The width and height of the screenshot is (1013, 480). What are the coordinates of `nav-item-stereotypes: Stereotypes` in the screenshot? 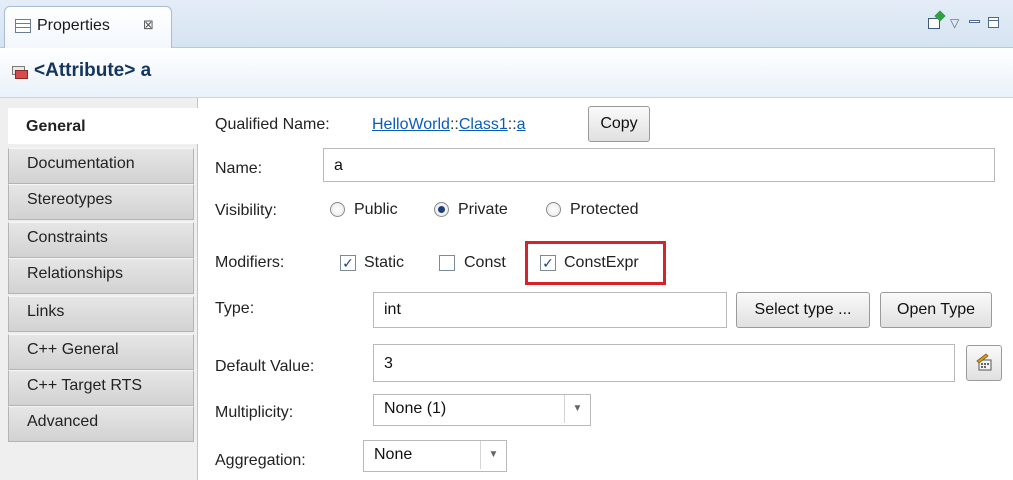 It's located at (101, 202).